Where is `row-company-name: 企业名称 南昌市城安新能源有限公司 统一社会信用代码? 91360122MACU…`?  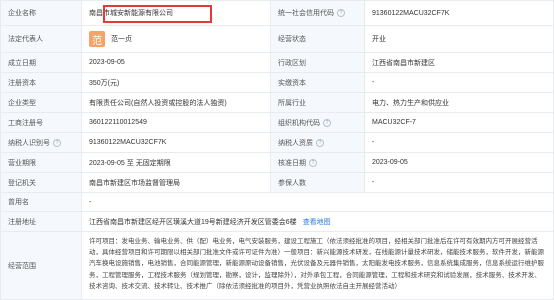 row-company-name: 企业名称 南昌市城安新能源有限公司 统一社会信用代码? 91360122MACU… is located at coordinates (277, 12).